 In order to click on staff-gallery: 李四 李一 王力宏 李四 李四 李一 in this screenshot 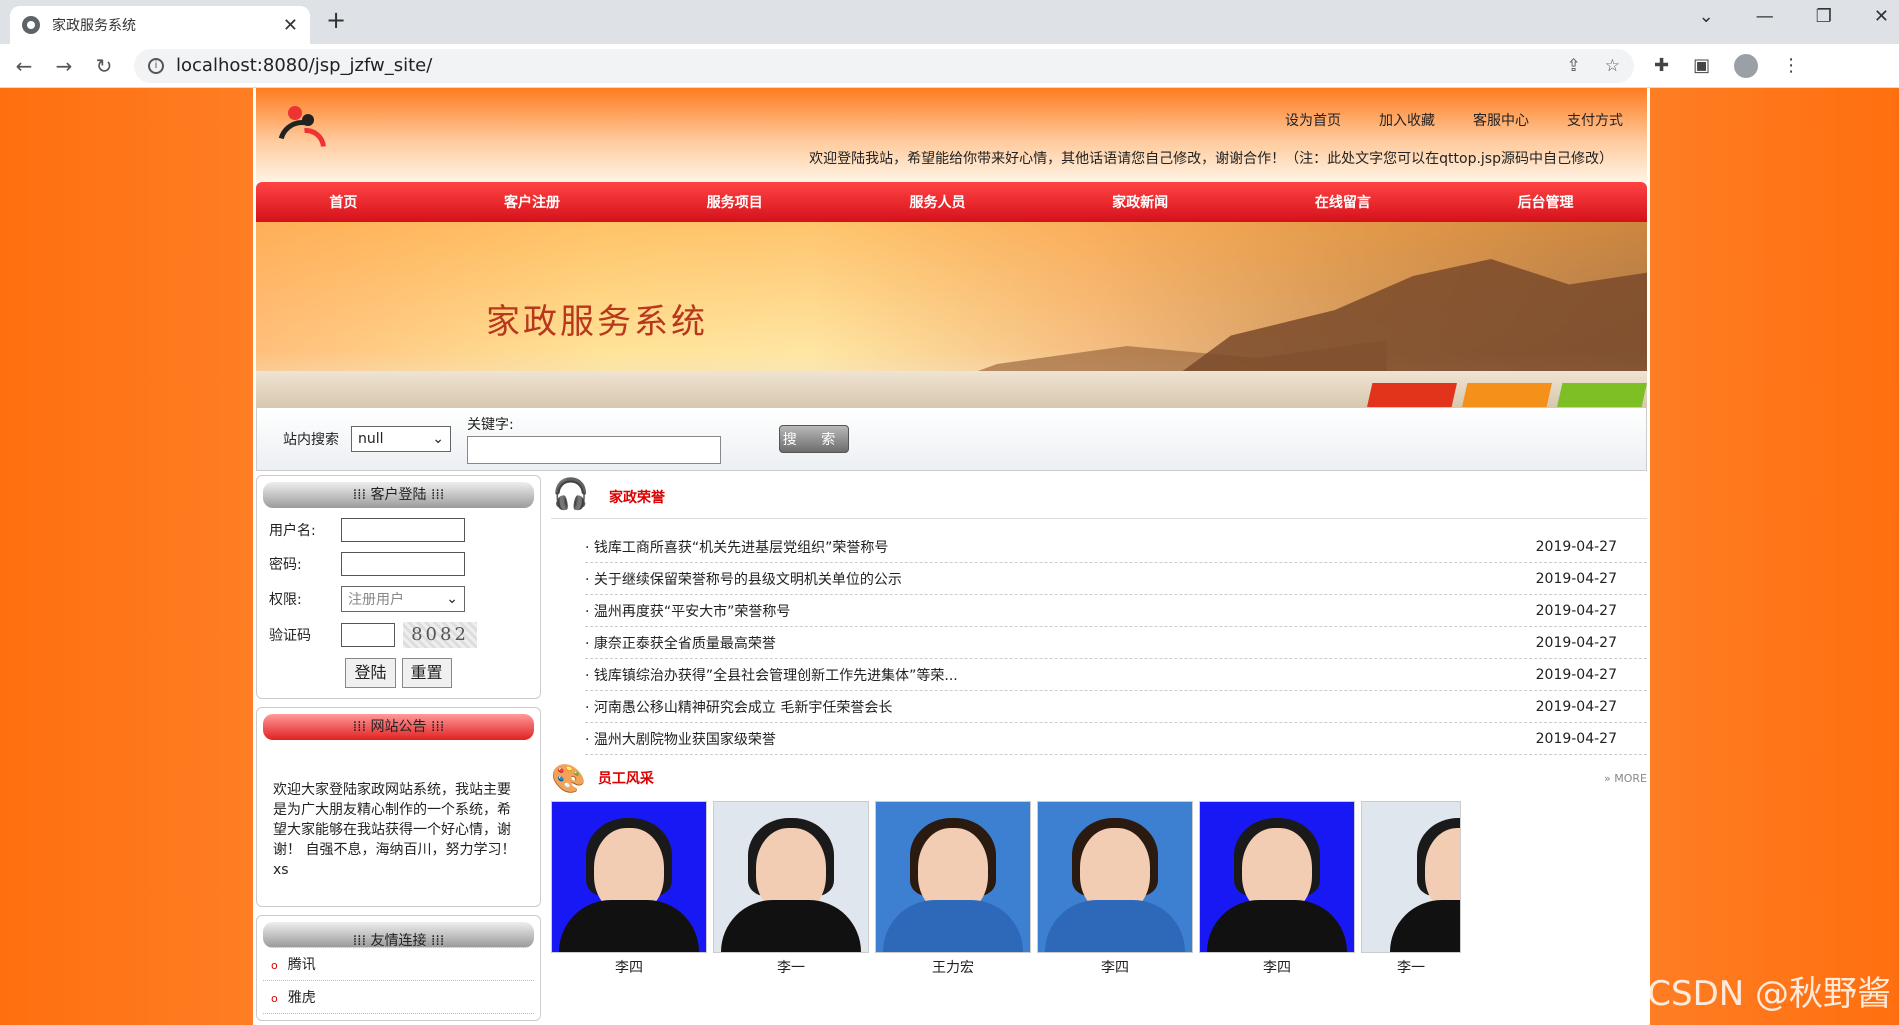, I will do `click(1099, 889)`.